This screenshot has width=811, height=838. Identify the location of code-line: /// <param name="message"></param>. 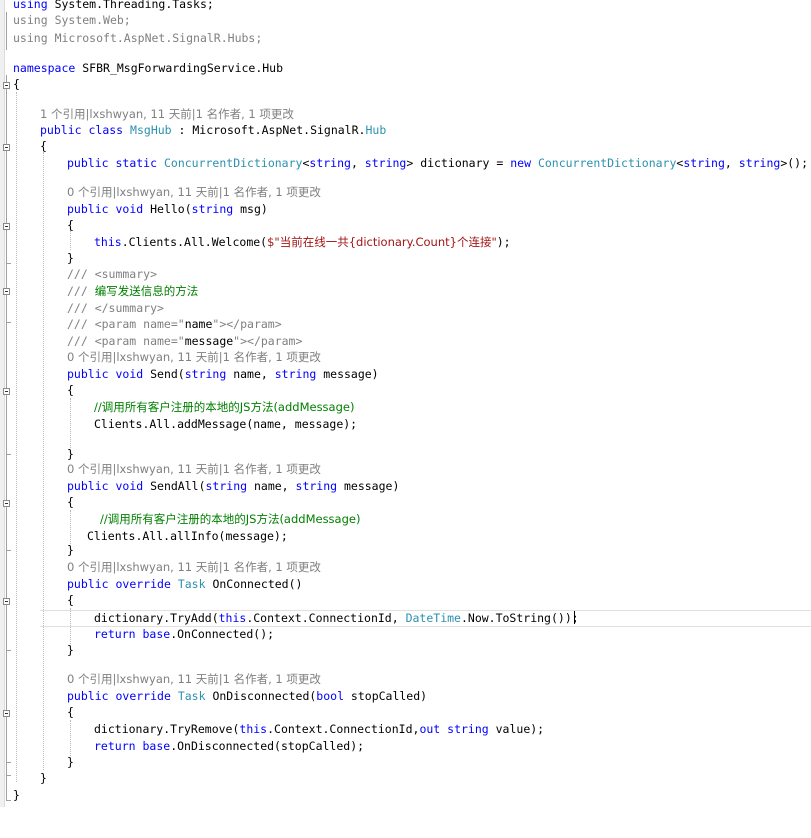
(405, 341).